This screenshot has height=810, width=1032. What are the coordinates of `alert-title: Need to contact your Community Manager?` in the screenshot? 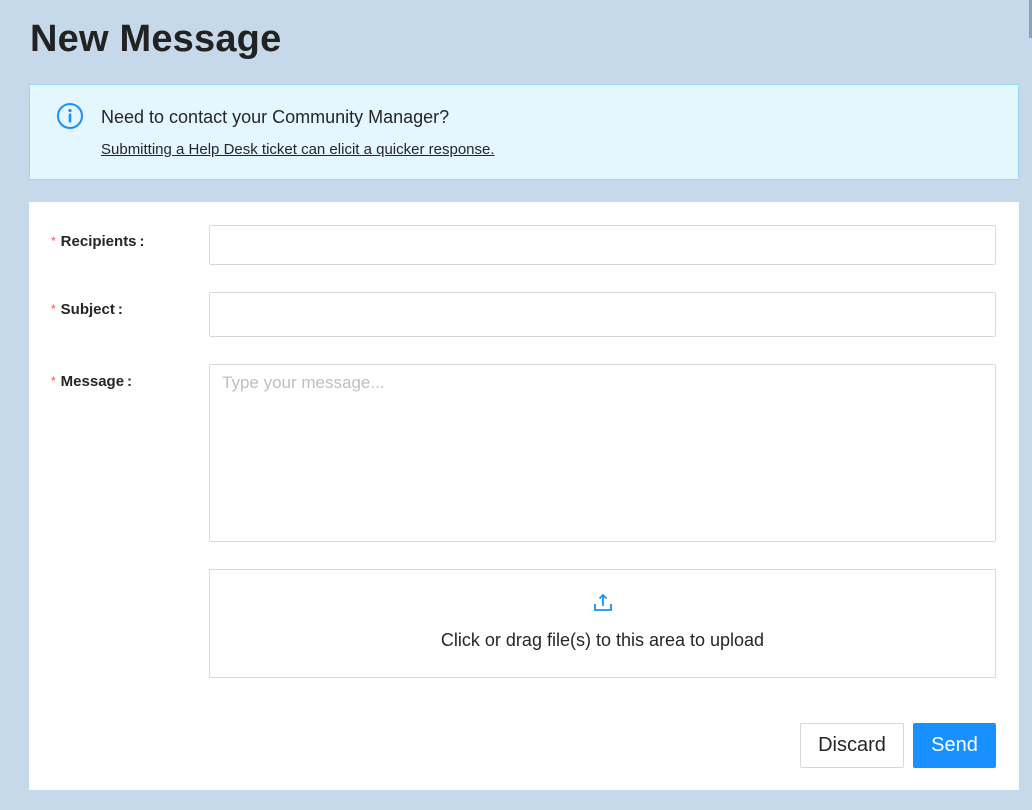 It's located at (275, 117).